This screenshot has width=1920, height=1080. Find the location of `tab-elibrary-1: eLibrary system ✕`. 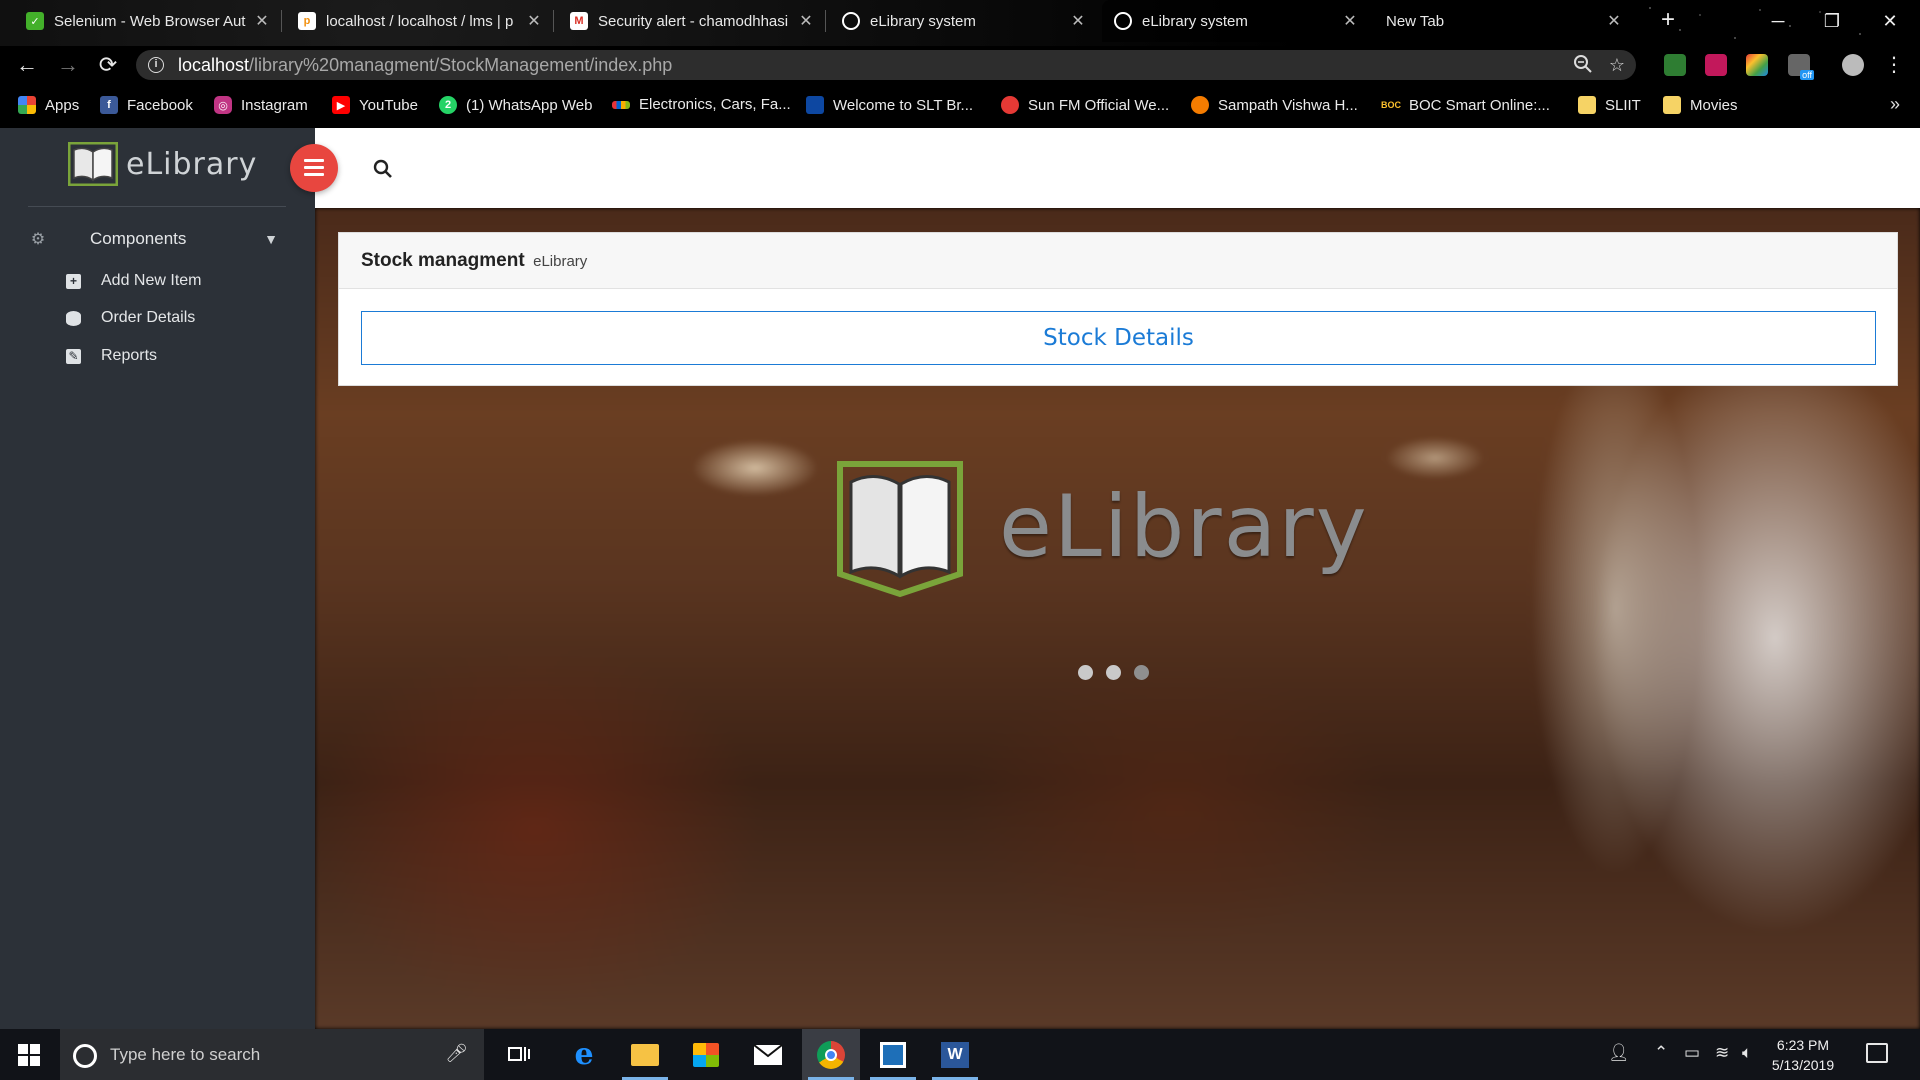

tab-elibrary-1: eLibrary system ✕ is located at coordinates (964, 21).